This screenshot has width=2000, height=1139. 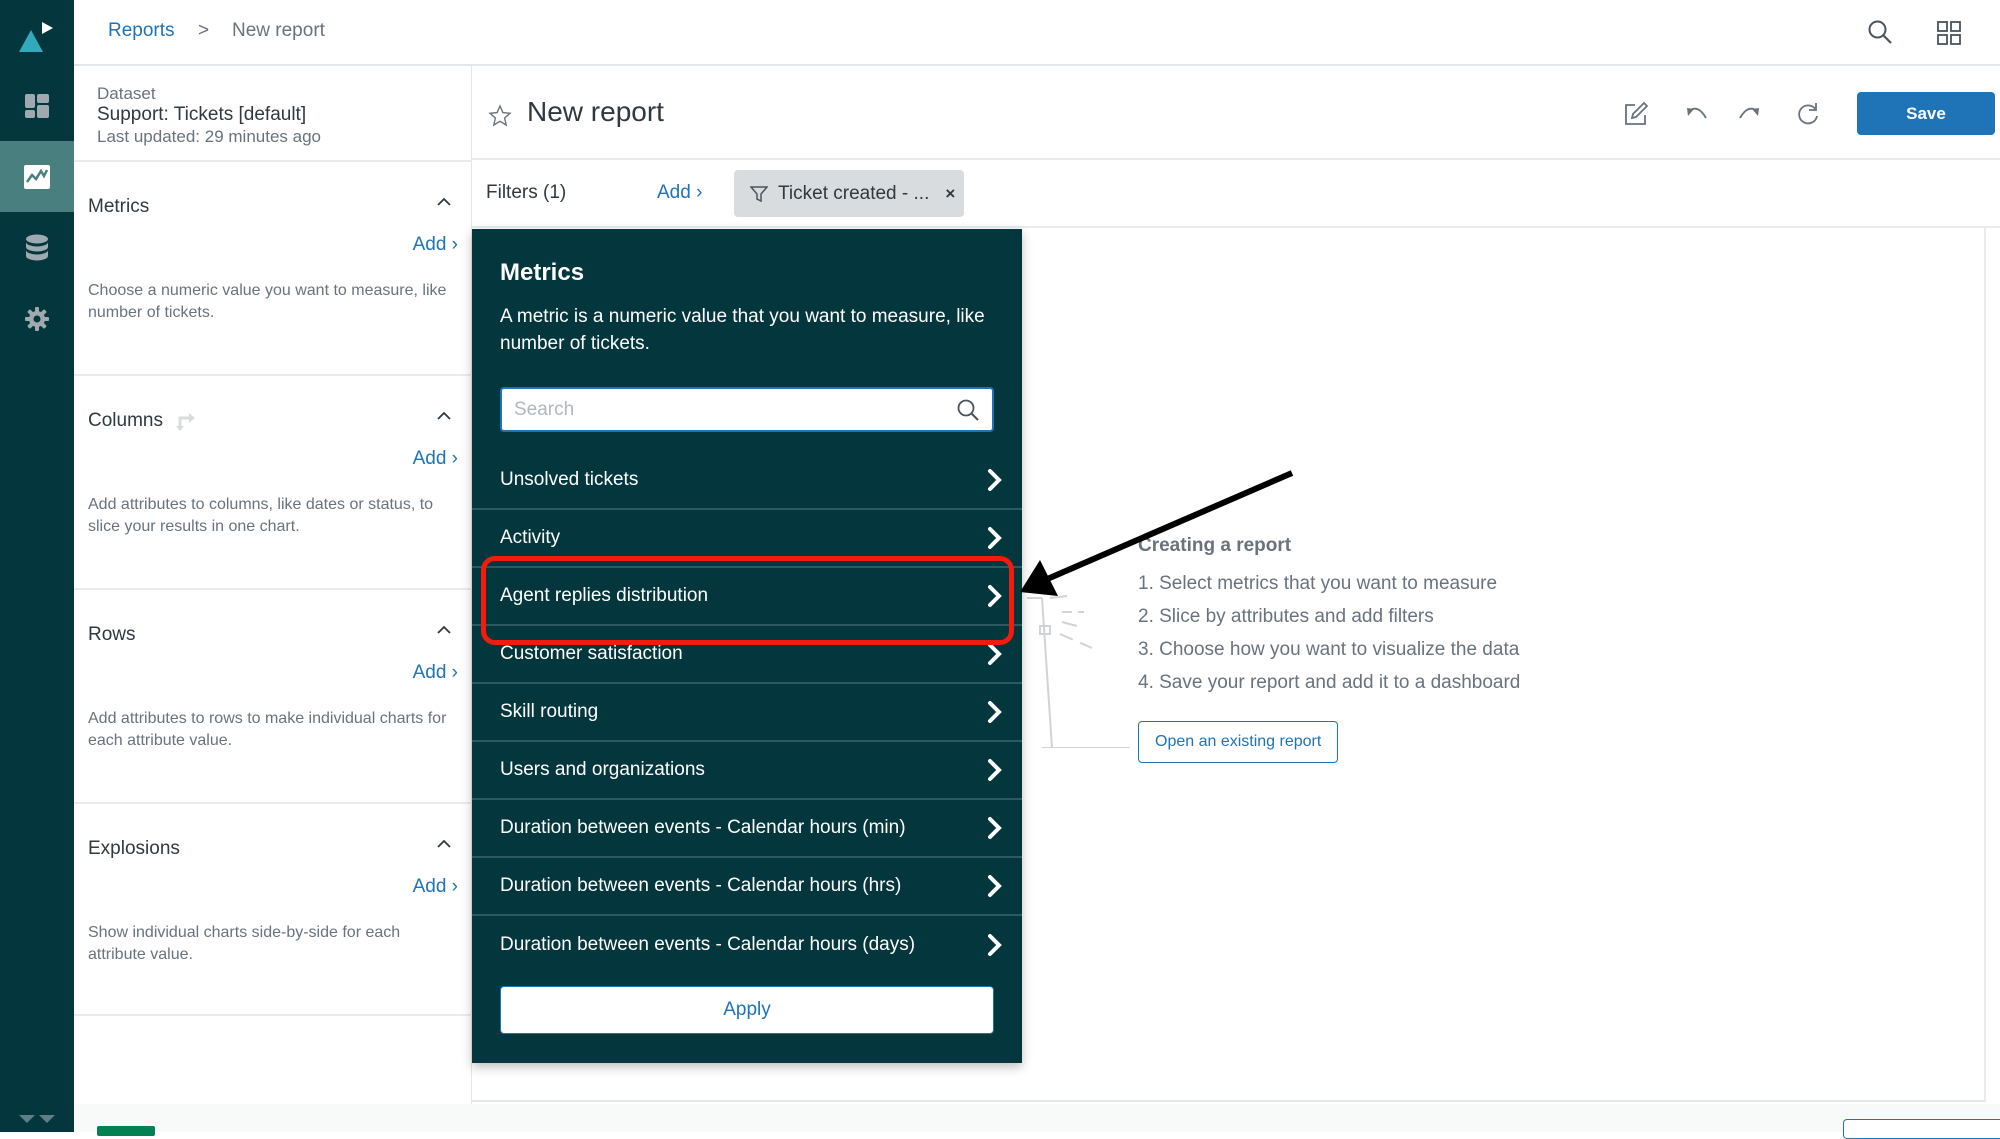 What do you see at coordinates (141, 31) in the screenshot?
I see `breadcrumb-reports-link: Reports` at bounding box center [141, 31].